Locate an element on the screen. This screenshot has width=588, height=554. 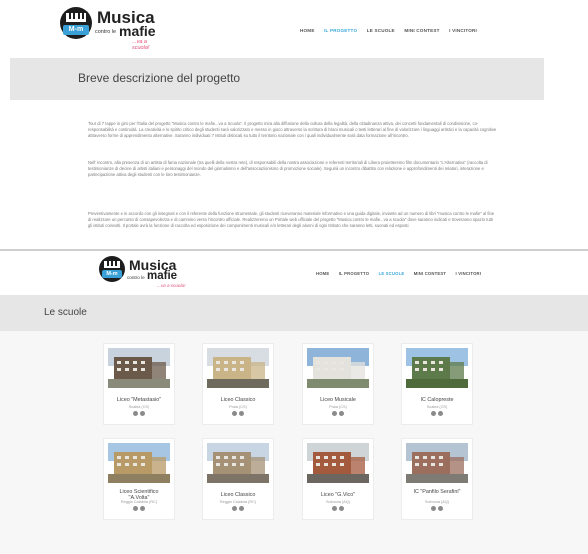
nav-mini-contest: MINI CONTEST is located at coordinates (421, 30).